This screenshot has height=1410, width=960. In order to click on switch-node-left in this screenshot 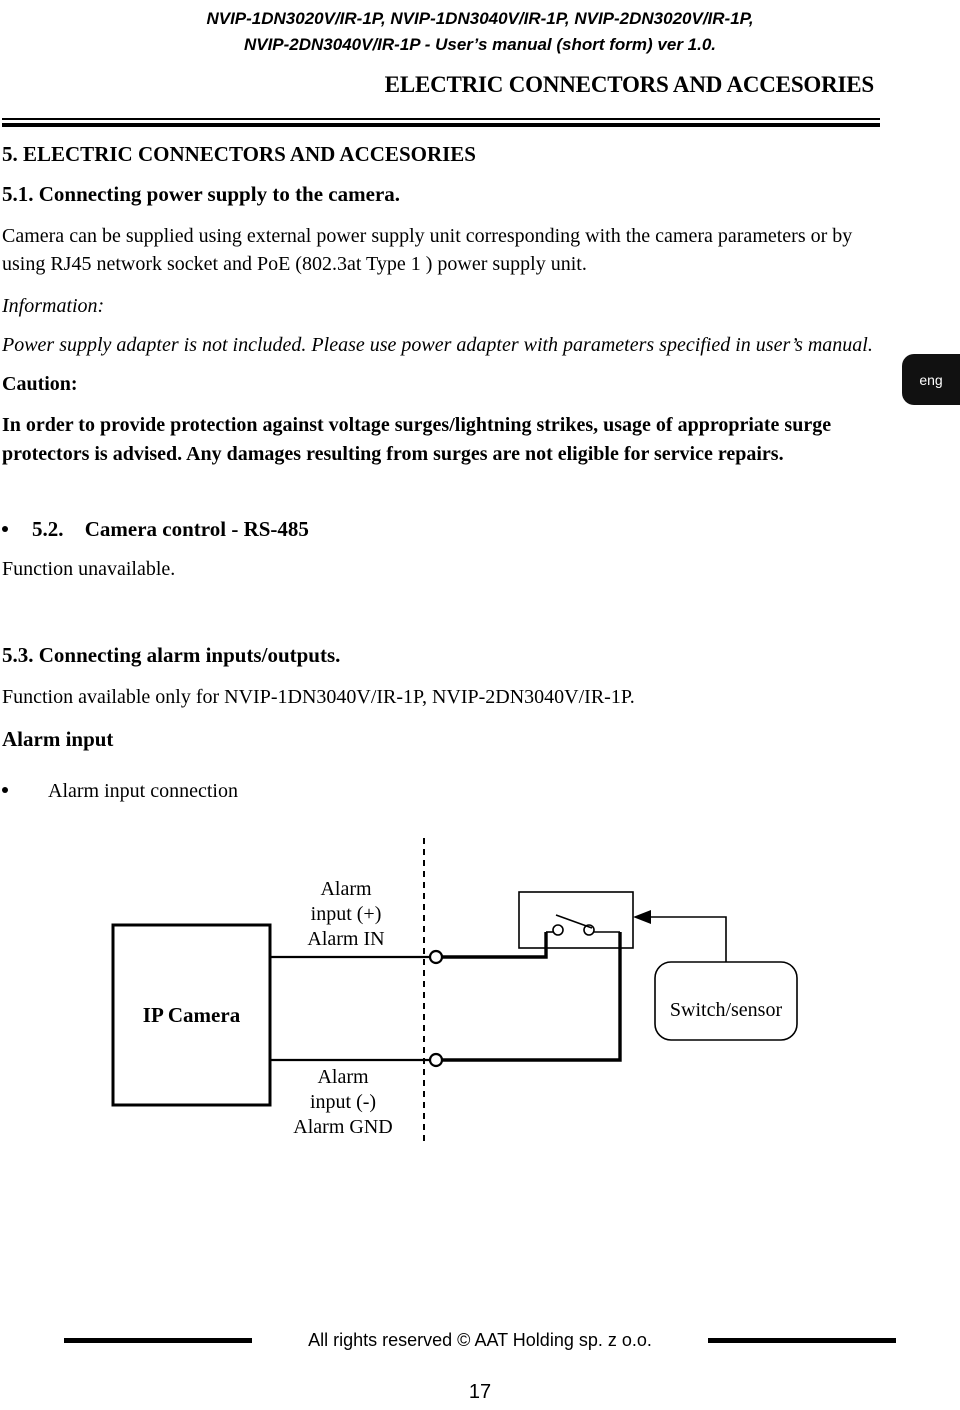, I will do `click(558, 930)`.